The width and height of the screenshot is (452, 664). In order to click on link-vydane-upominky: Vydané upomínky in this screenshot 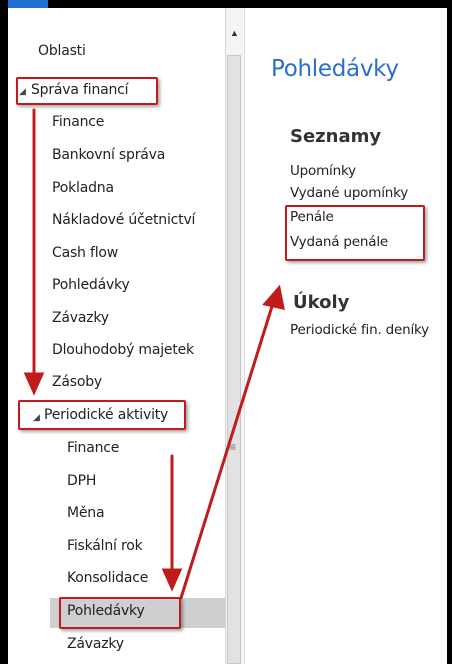, I will do `click(349, 193)`.